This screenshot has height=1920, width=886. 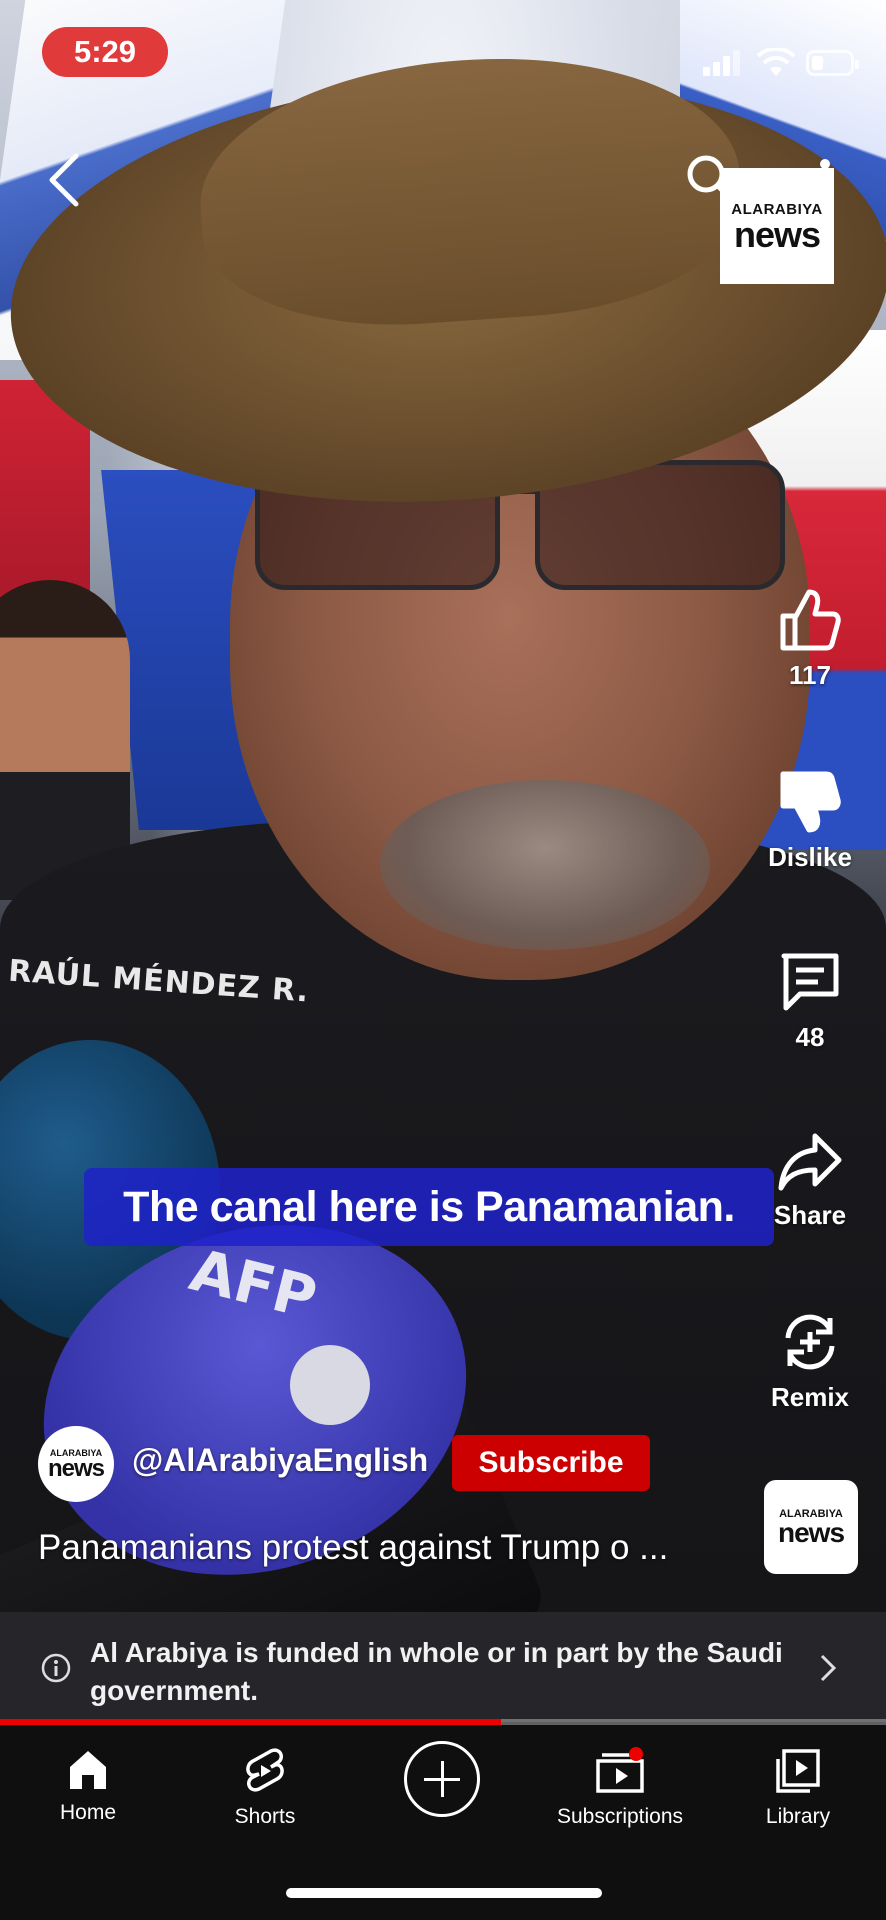 I want to click on status-time: 5:29, so click(x=105, y=52).